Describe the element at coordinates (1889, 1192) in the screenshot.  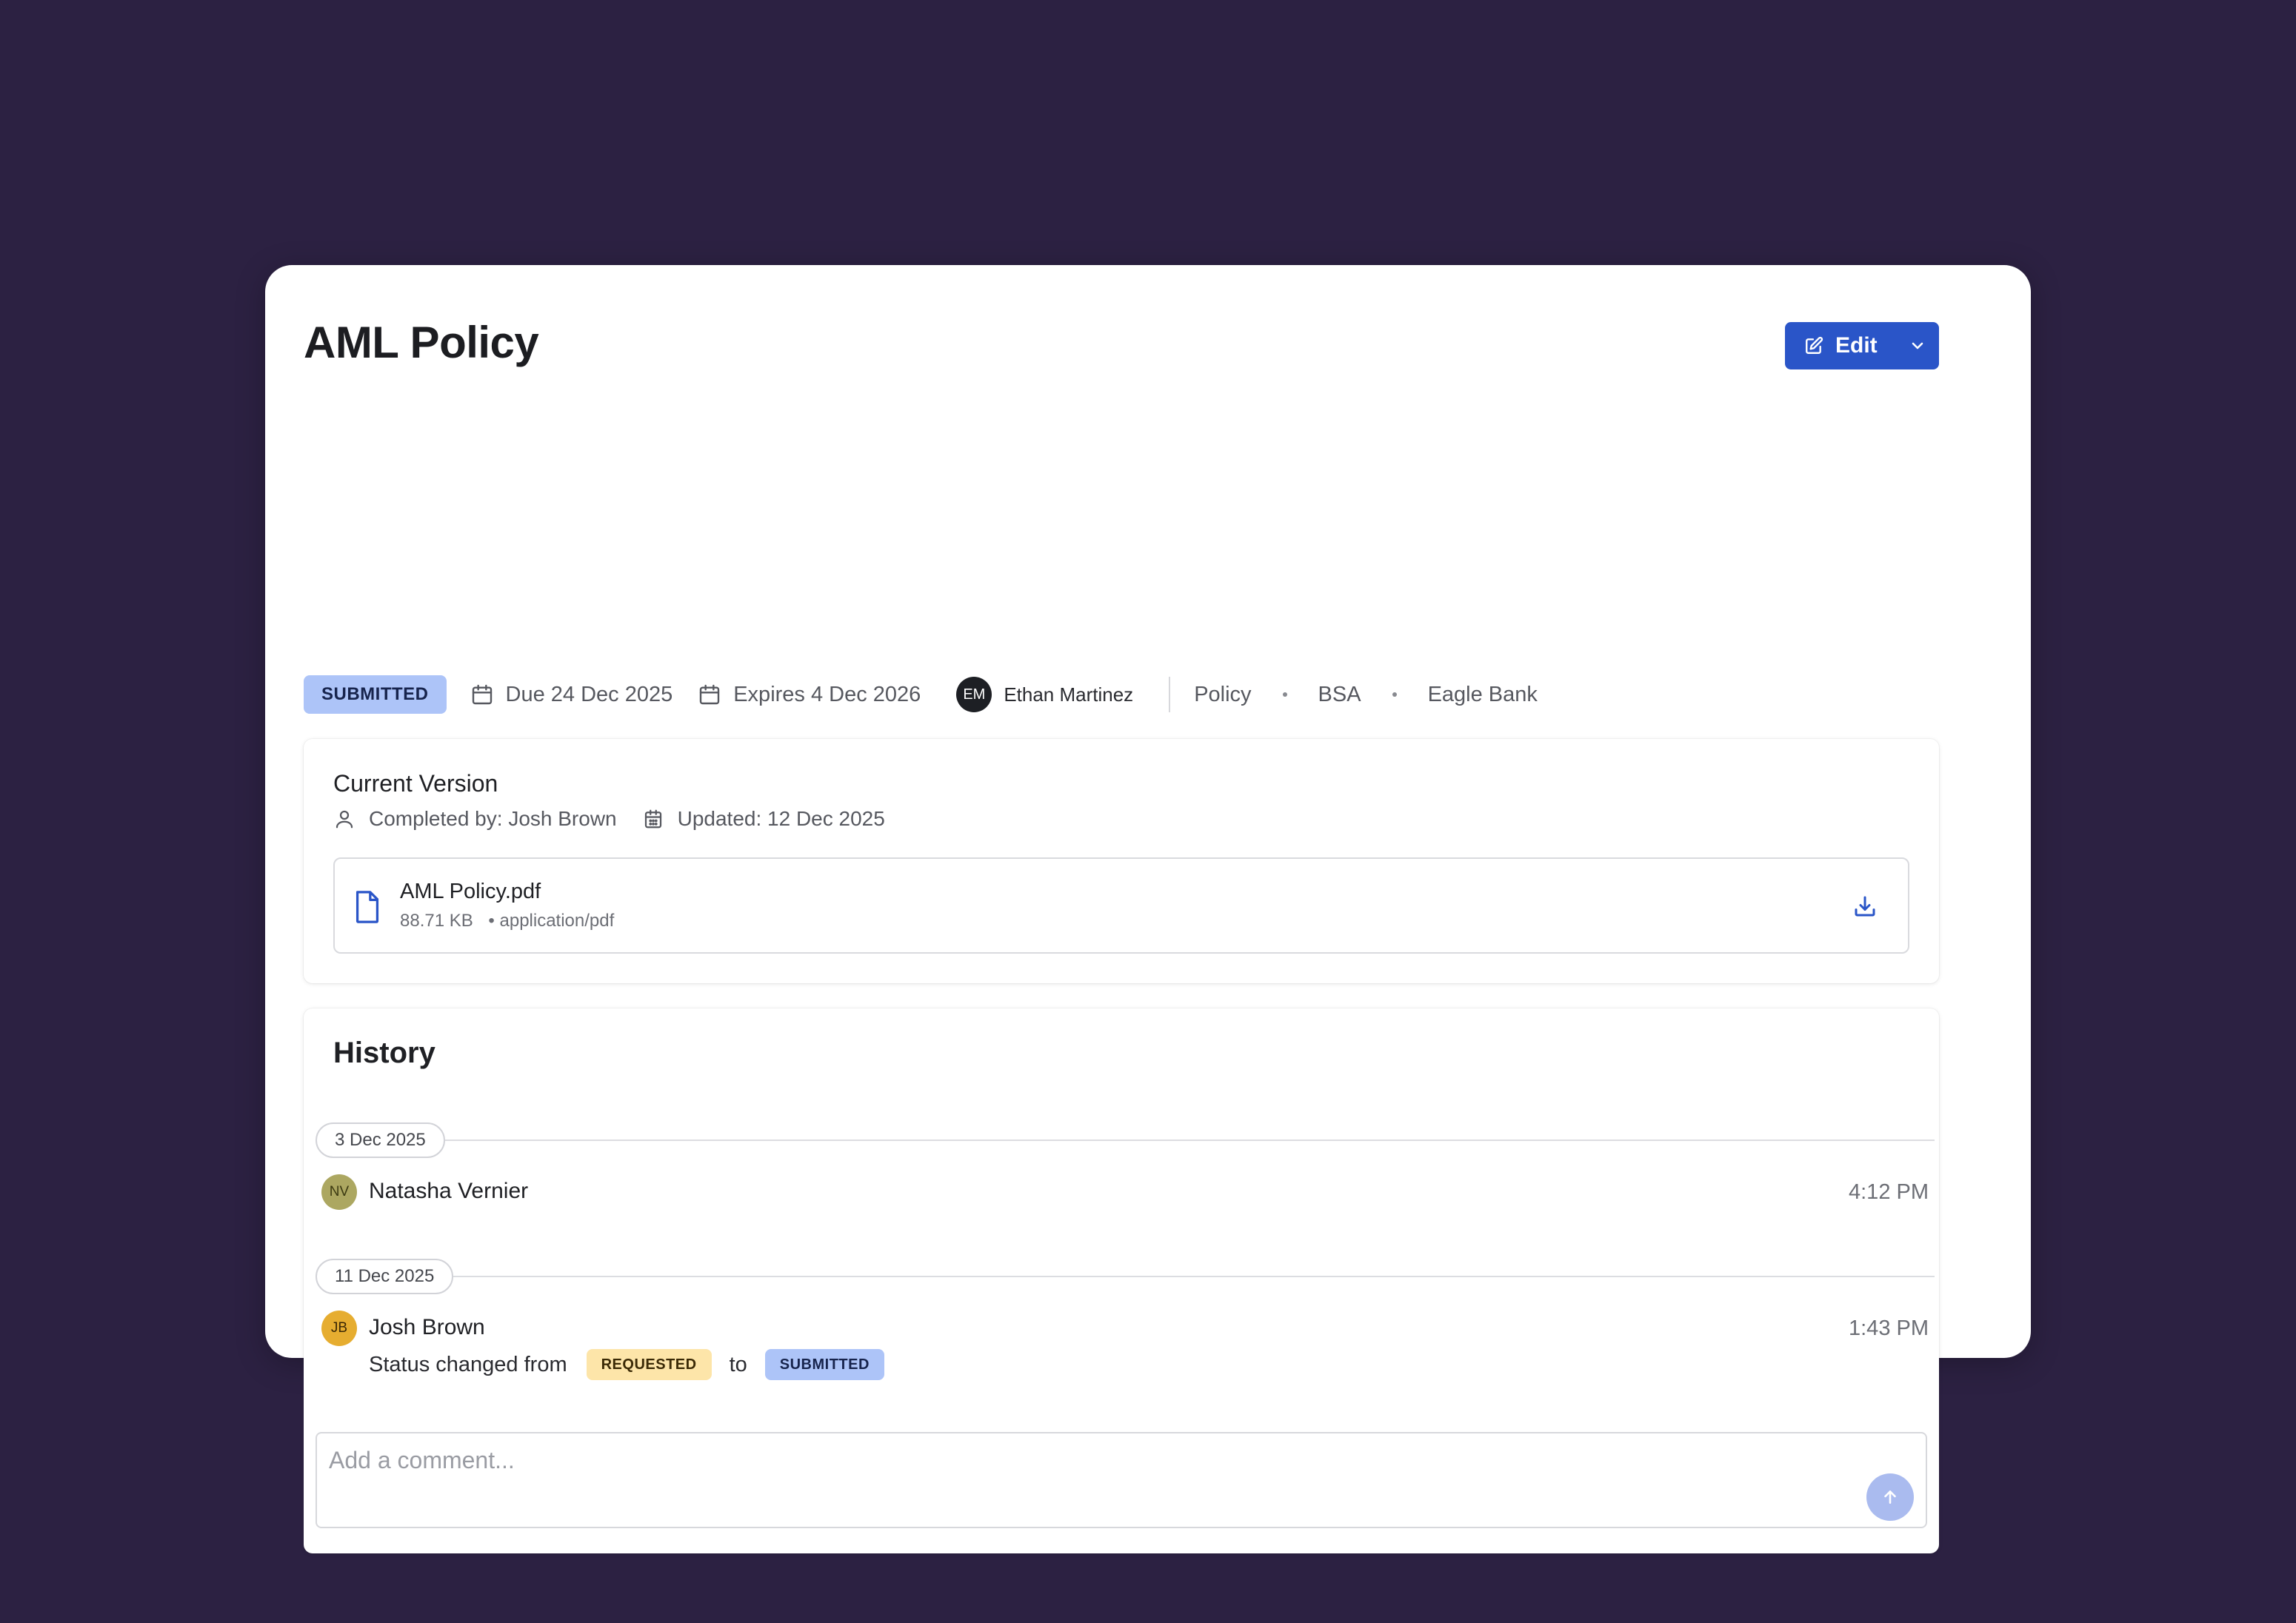
I see `entry-time: 4:12 PM` at that location.